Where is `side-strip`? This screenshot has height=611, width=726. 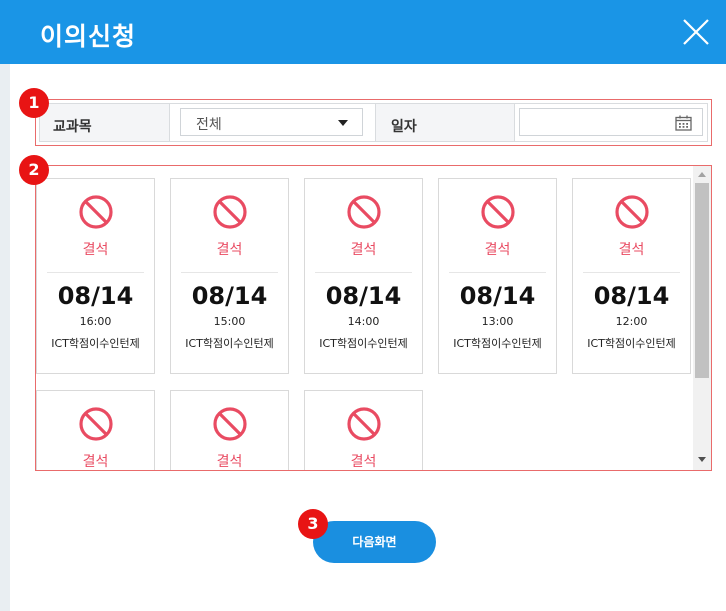
side-strip is located at coordinates (5, 337).